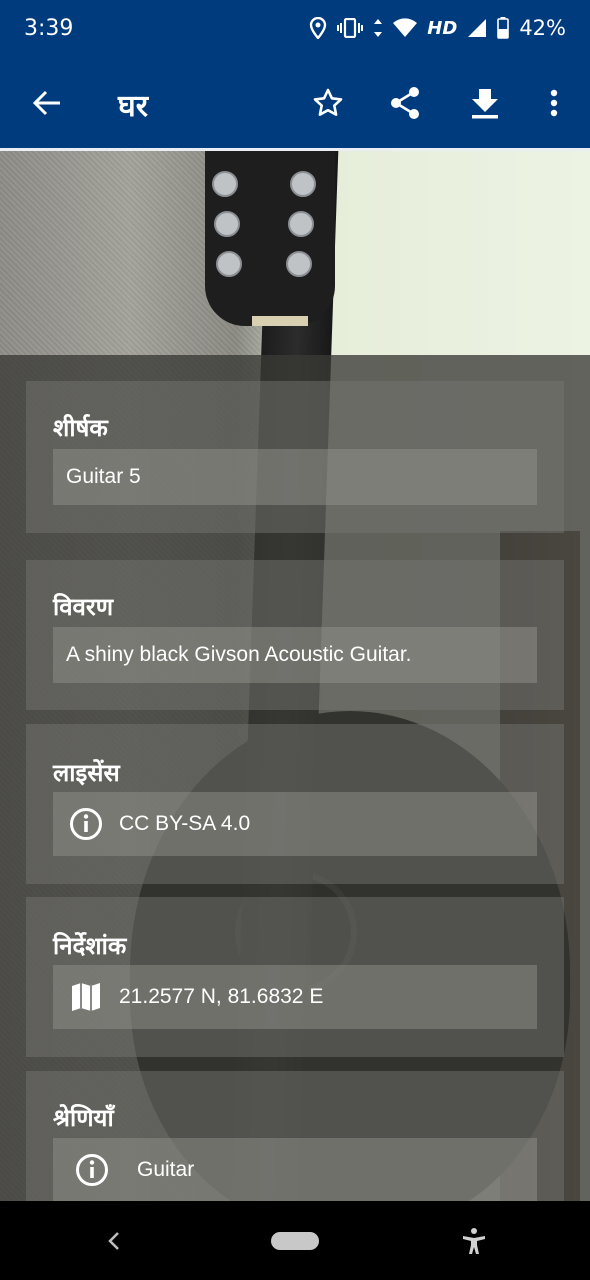  I want to click on status-icons: HD 42%, so click(437, 28).